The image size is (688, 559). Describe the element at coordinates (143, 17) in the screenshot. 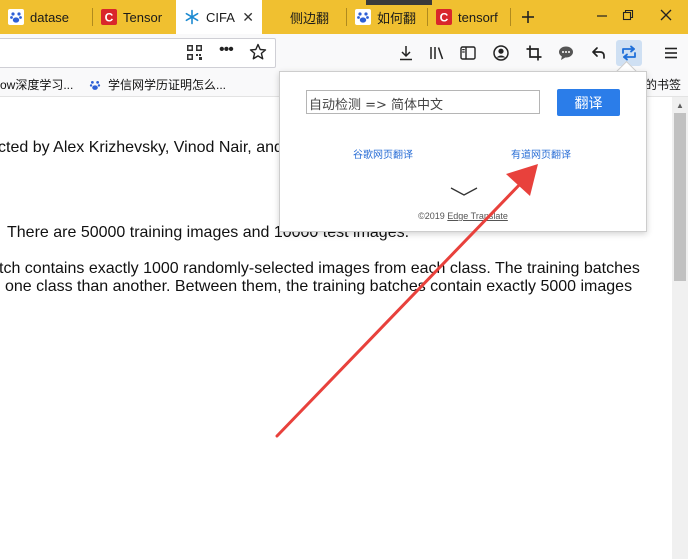

I see `tab-label: Tensor` at that location.